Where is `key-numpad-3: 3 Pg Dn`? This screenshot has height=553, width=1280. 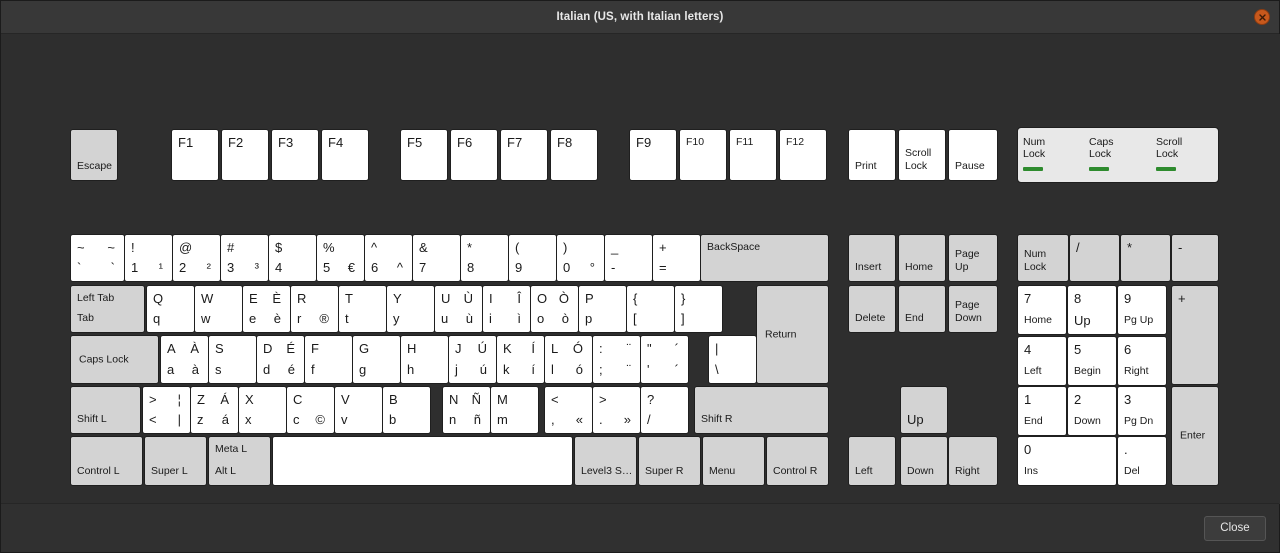
key-numpad-3: 3 Pg Dn is located at coordinates (1142, 411).